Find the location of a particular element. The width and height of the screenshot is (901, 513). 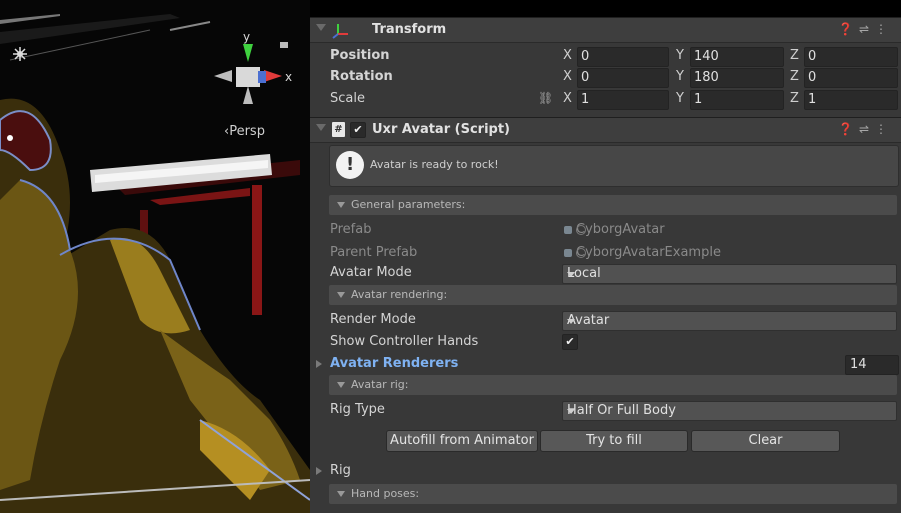

section-general-parameters: General parameters: is located at coordinates (613, 205).